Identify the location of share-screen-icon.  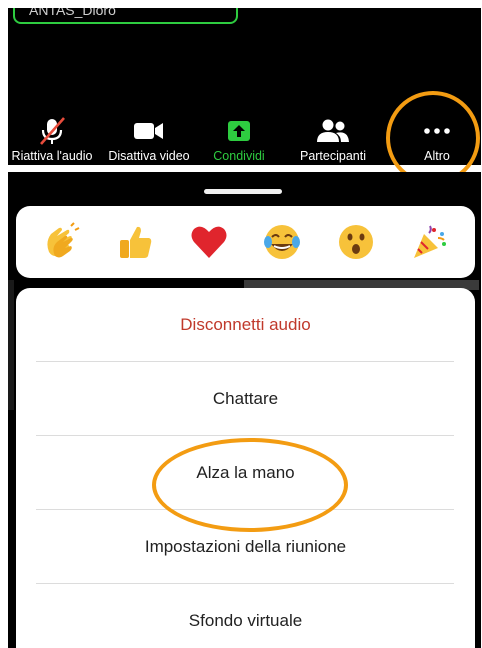
(239, 131).